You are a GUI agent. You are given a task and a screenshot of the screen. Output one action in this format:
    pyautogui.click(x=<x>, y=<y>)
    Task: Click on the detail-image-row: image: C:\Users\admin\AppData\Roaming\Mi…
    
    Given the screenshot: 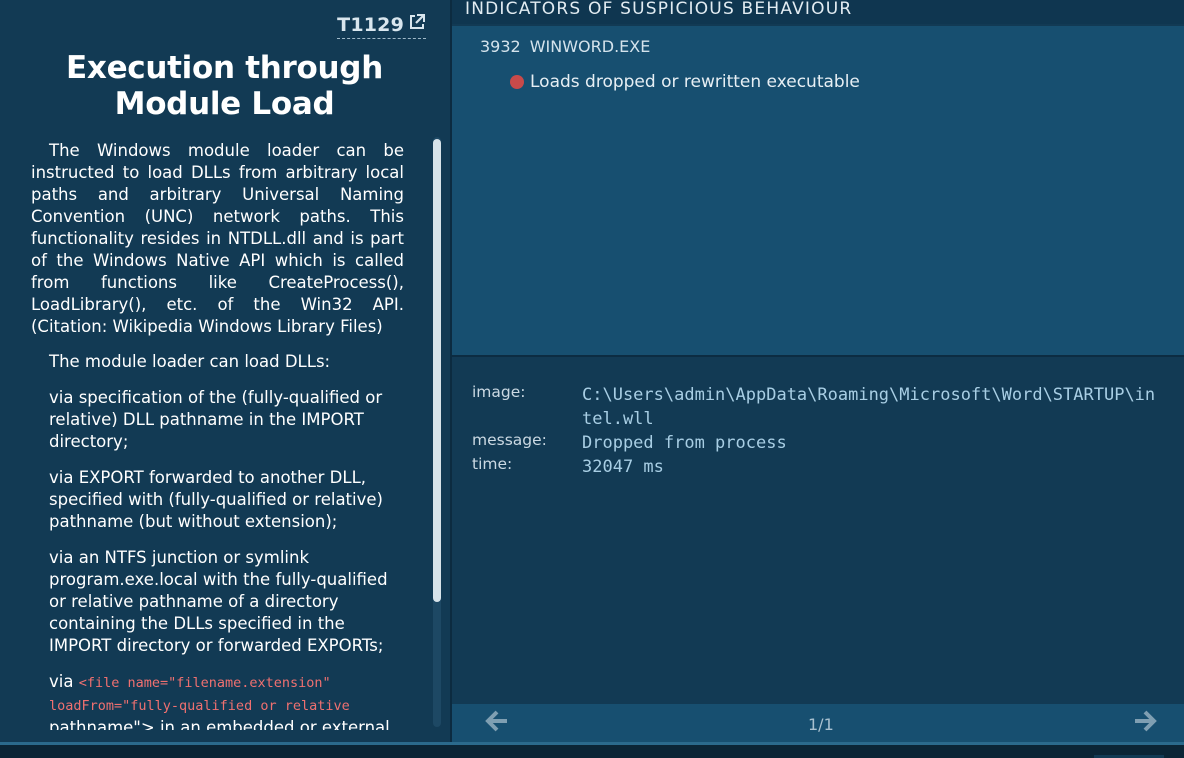 What is the action you would take?
    pyautogui.click(x=817, y=407)
    